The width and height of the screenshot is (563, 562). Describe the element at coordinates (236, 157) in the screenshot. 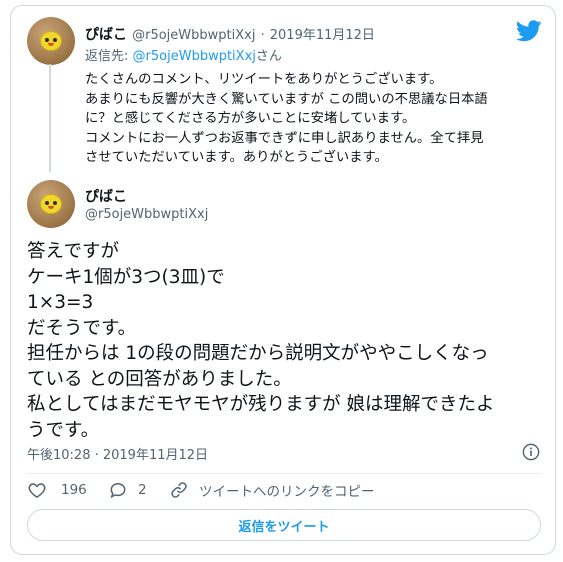

I see `text-line: させていただいています。ありがとうございます。` at that location.